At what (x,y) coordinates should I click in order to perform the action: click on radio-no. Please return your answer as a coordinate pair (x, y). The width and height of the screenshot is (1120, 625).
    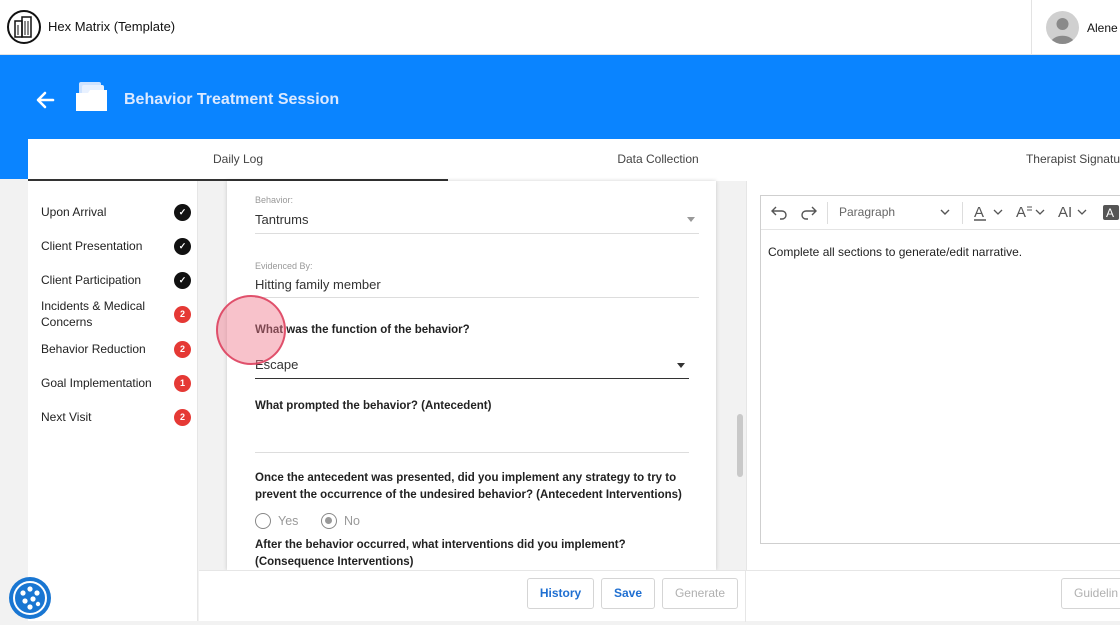
    Looking at the image, I should click on (329, 521).